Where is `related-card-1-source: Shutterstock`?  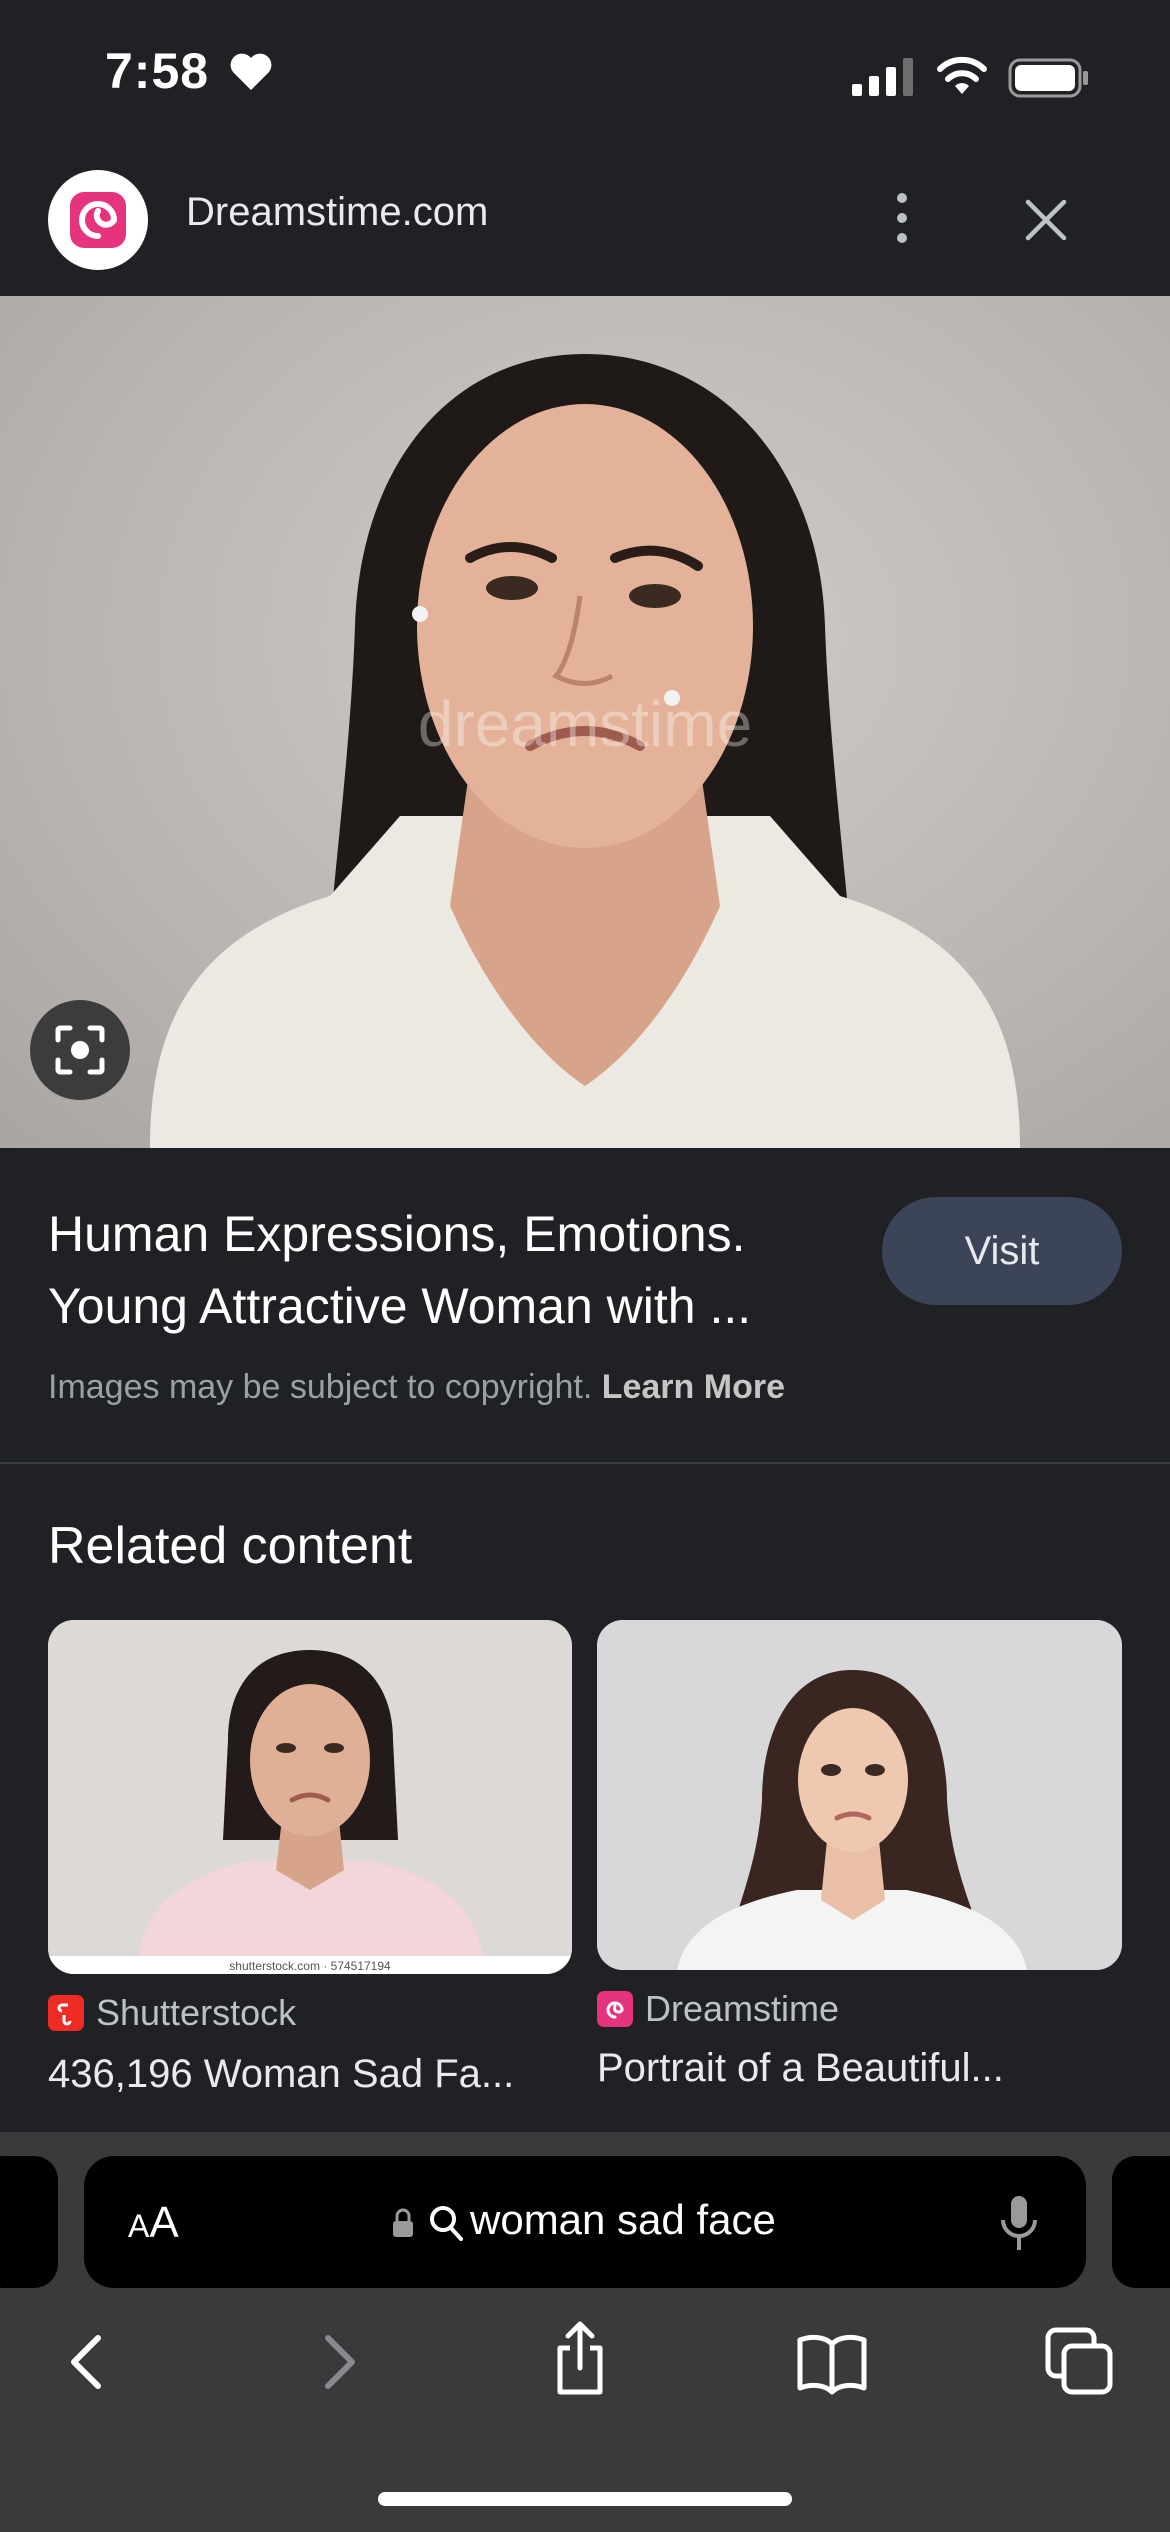
related-card-1-source: Shutterstock is located at coordinates (172, 2013).